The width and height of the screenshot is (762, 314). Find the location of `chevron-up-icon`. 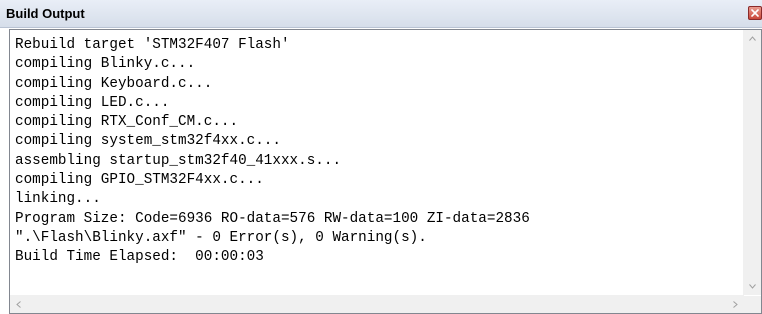

chevron-up-icon is located at coordinates (752, 38).